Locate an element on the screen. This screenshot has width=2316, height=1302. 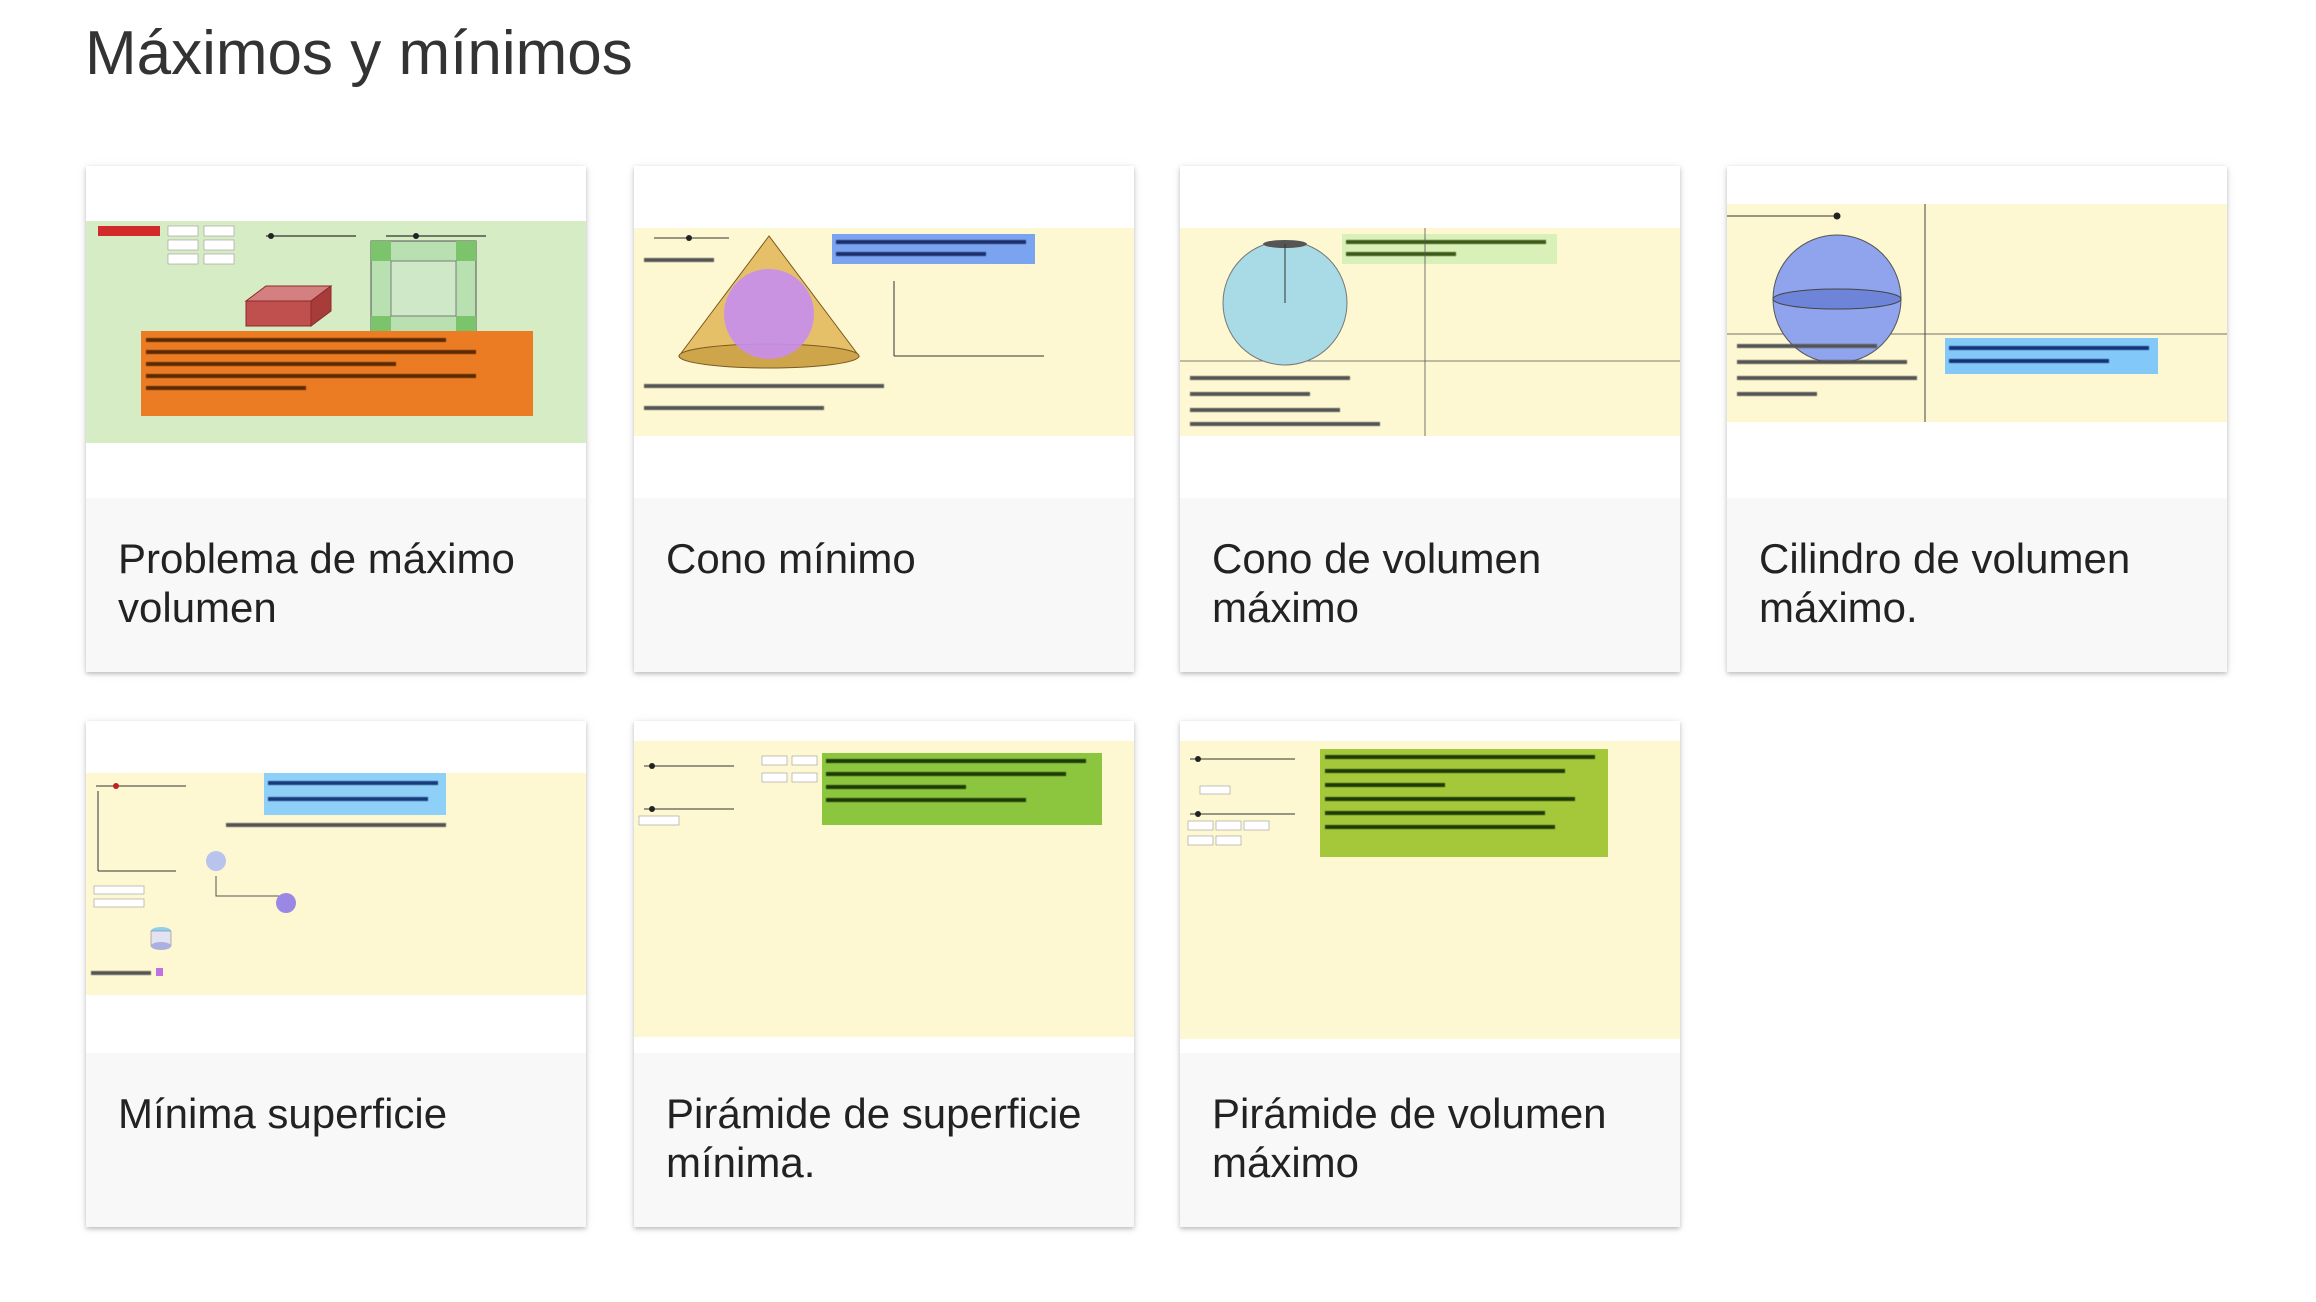
card-cono-volumen-maximo: Cono de volumen máximo is located at coordinates (1430, 419).